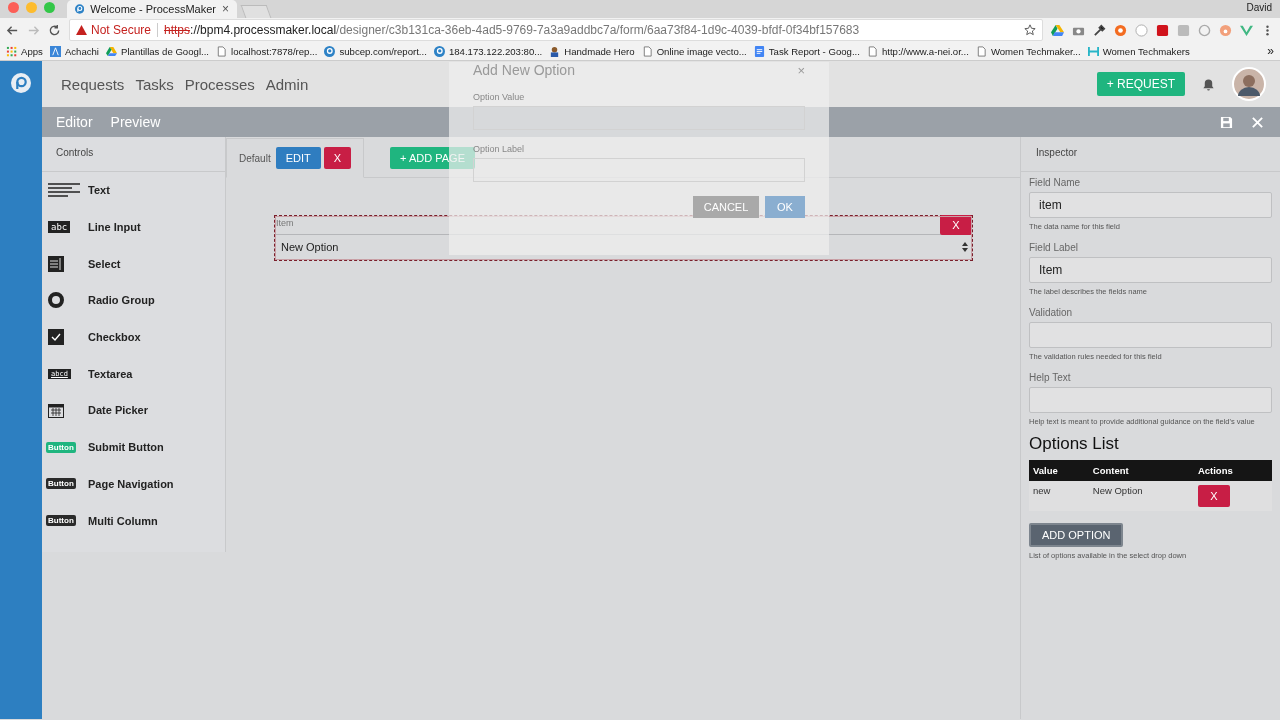  Describe the element at coordinates (81, 30) in the screenshot. I see `warning-icon` at that location.